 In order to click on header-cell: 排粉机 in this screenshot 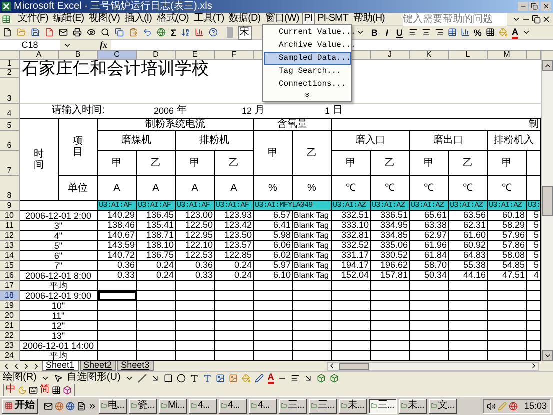, I will do `click(215, 141)`.